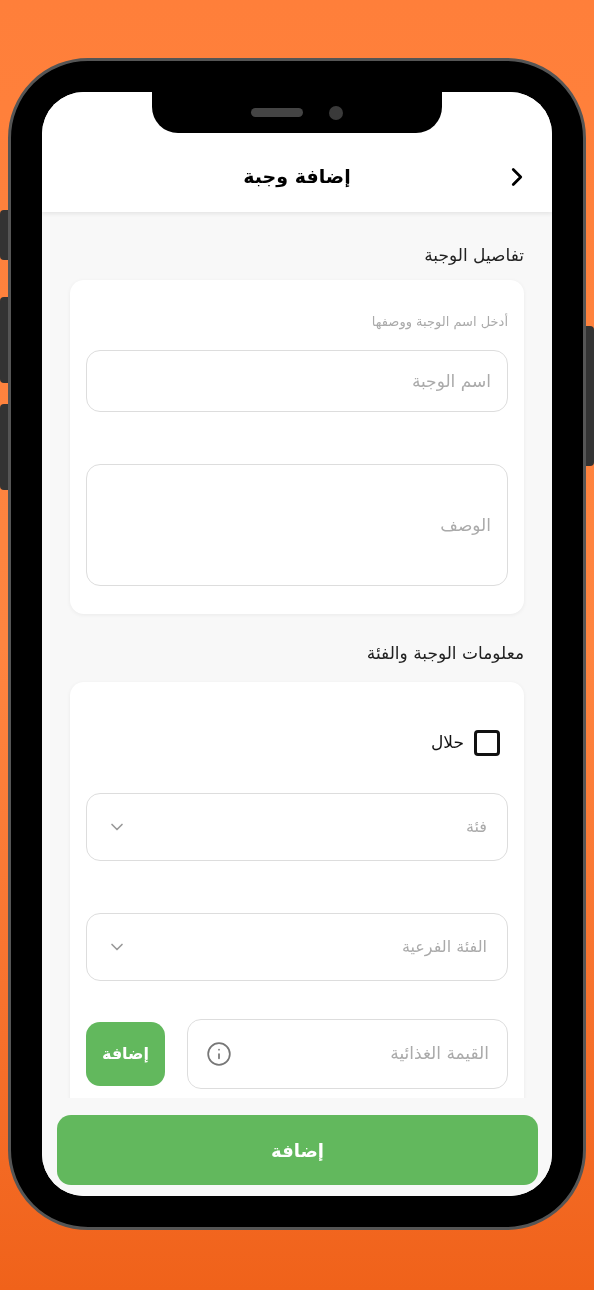 The image size is (594, 1290). I want to click on description-field: الوصف, so click(297, 525).